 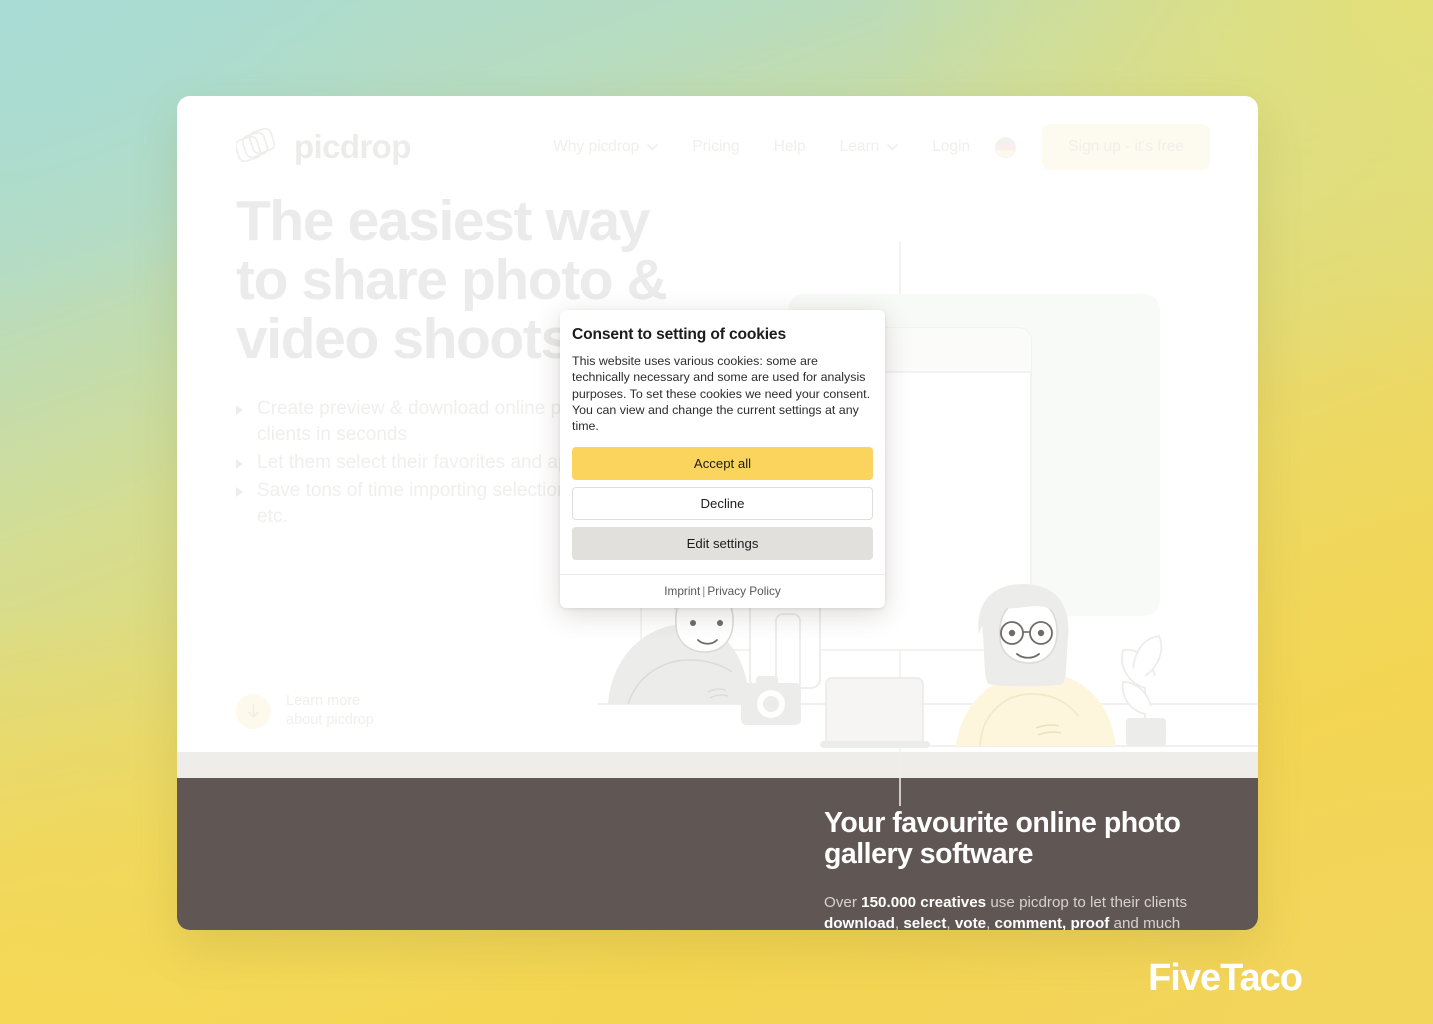 I want to click on nav-item-pricing: Pricing, so click(x=715, y=147).